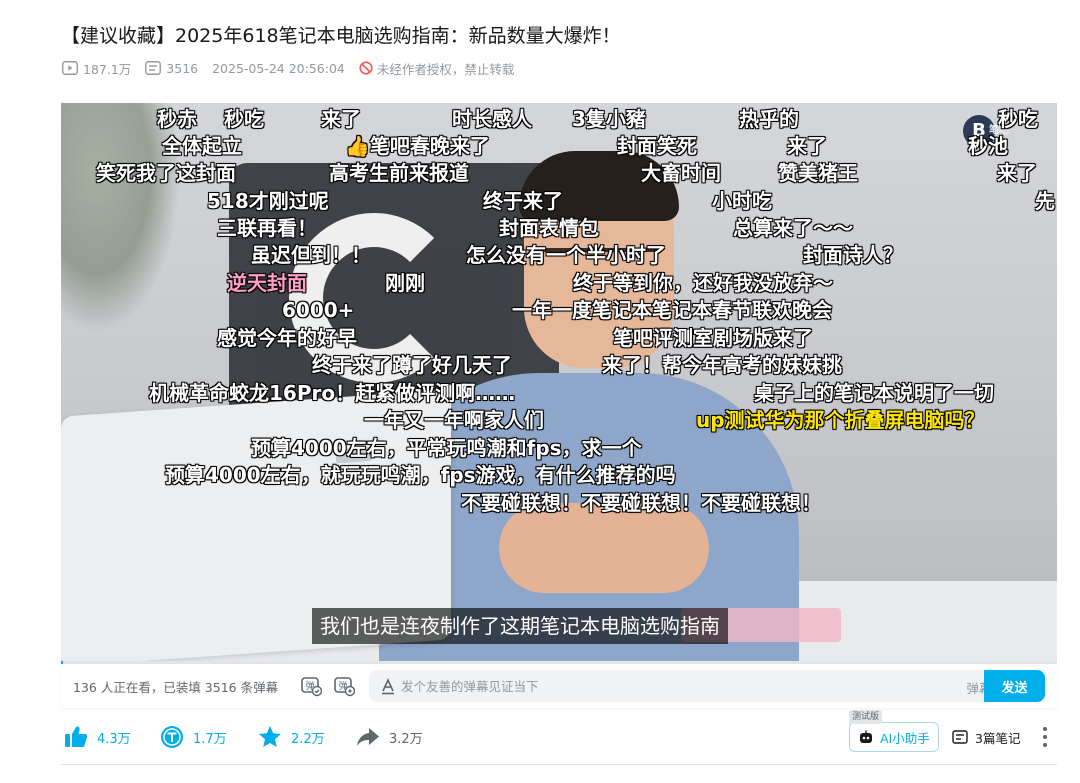  Describe the element at coordinates (998, 738) in the screenshot. I see `notes-label: 3篇笔记` at that location.